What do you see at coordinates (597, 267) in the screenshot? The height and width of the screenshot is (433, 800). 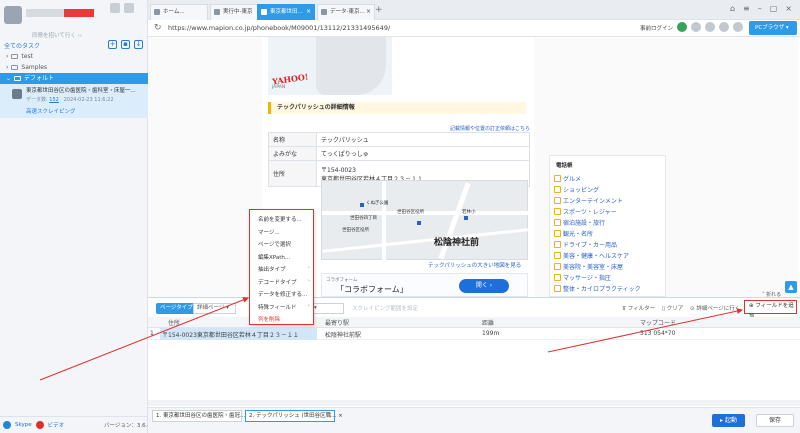 I see `directory-item: 美容院・美容室・床屋` at bounding box center [597, 267].